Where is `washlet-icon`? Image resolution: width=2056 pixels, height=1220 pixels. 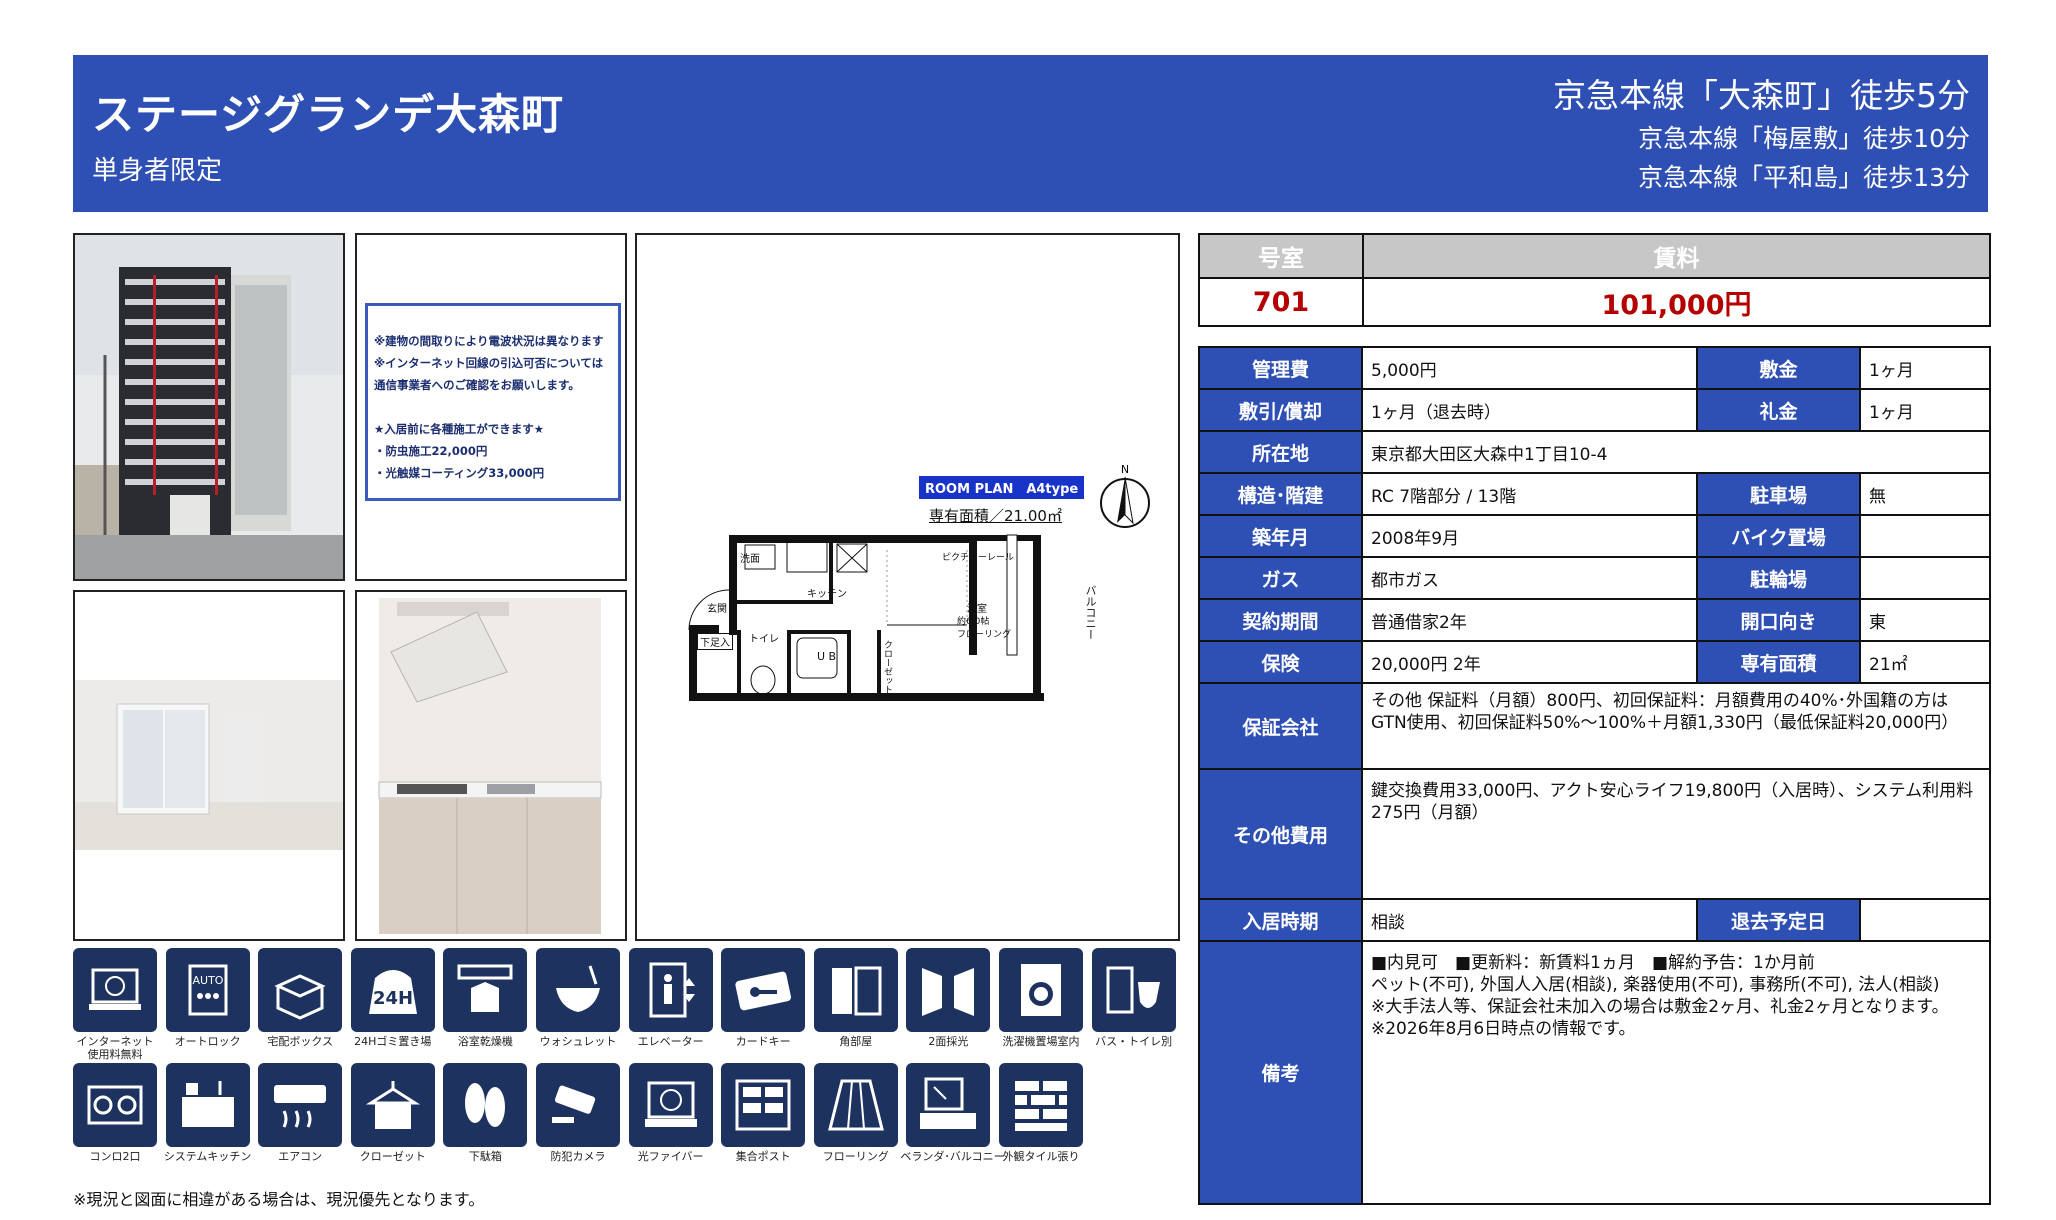
washlet-icon is located at coordinates (578, 990).